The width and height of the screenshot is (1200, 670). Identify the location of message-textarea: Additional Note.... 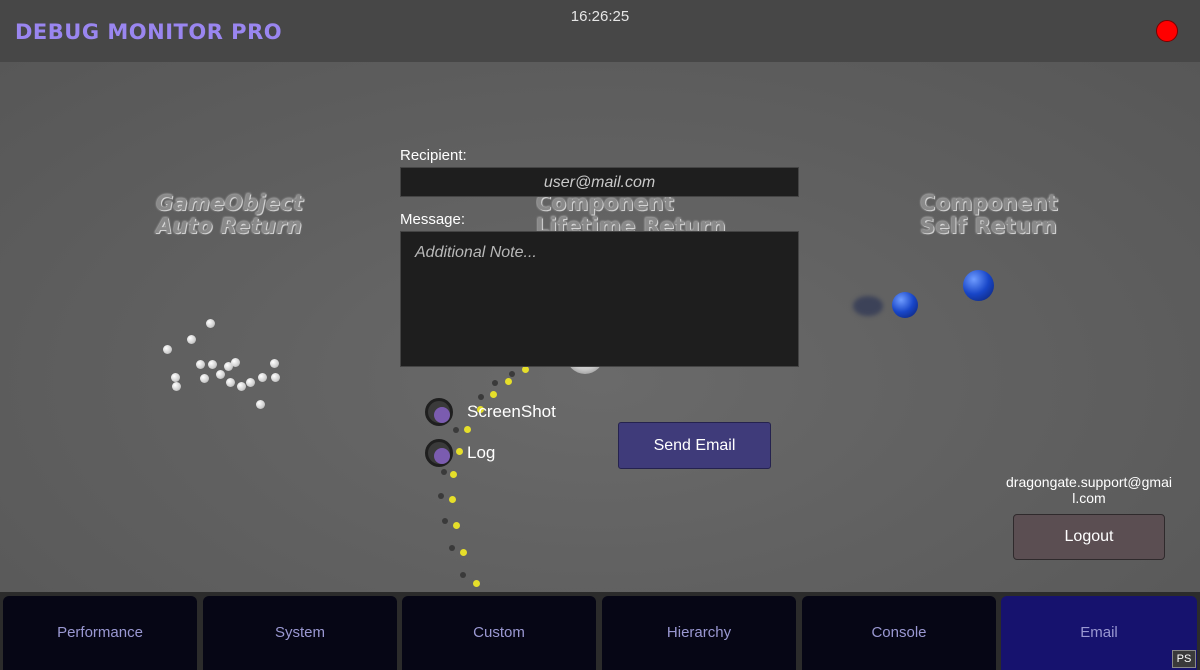
(599, 299).